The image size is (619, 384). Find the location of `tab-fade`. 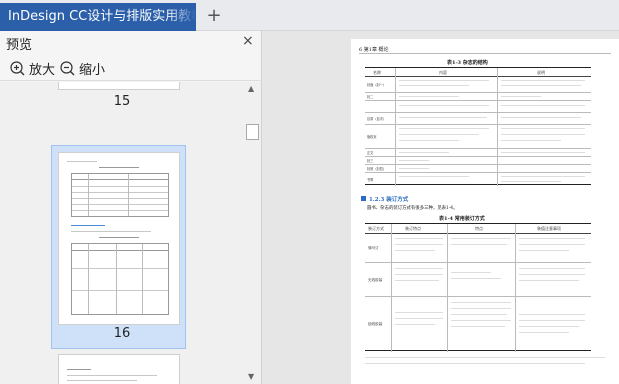

tab-fade is located at coordinates (181, 17).